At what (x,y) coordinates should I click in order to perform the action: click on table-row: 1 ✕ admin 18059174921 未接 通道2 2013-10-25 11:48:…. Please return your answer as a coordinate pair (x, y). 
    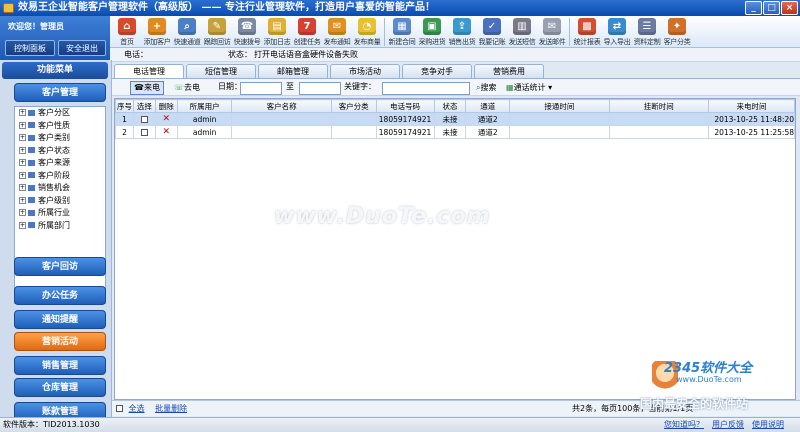
    Looking at the image, I should click on (455, 119).